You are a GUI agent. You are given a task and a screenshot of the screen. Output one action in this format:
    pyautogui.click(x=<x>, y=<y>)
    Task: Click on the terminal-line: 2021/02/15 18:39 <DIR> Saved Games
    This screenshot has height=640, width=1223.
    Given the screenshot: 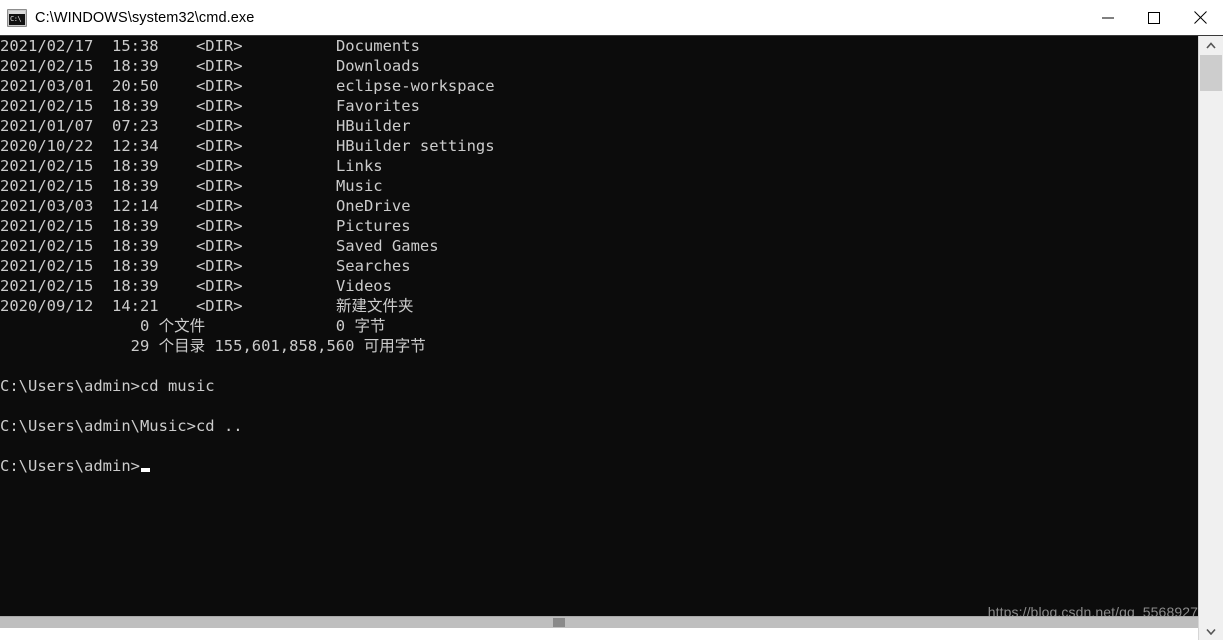 What is the action you would take?
    pyautogui.click(x=219, y=246)
    